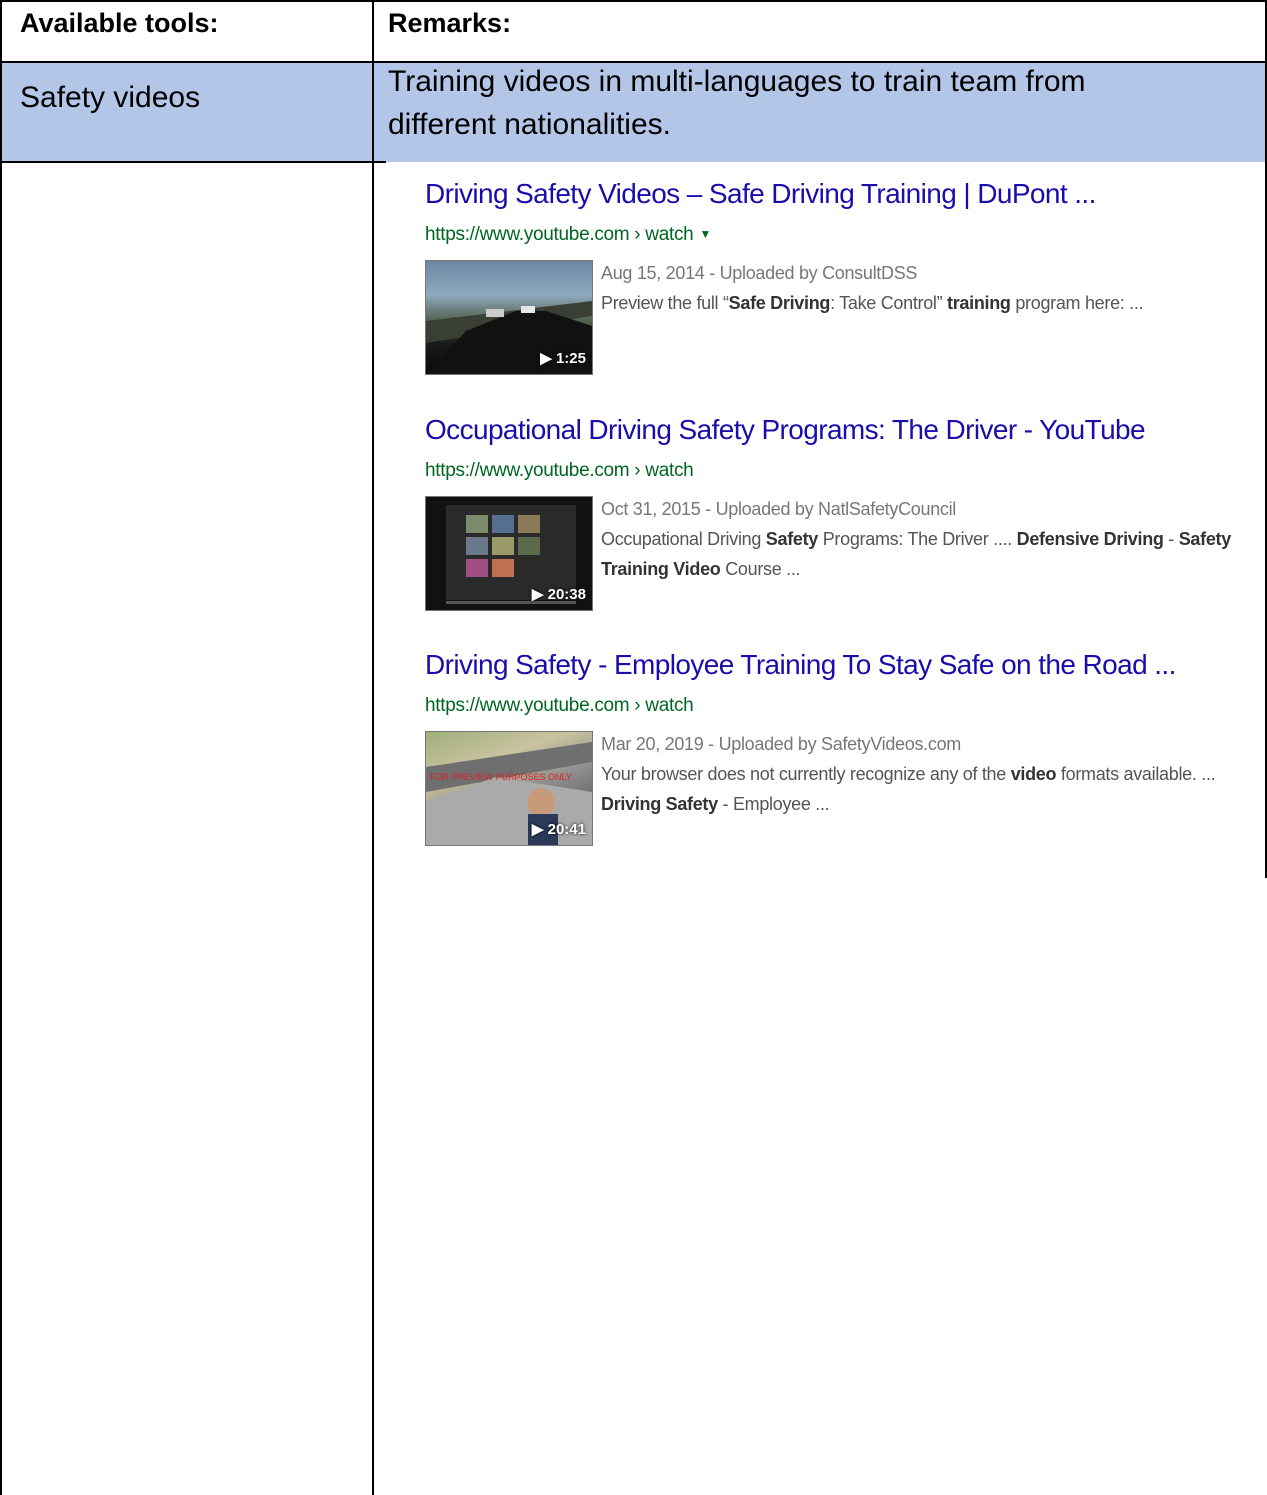  Describe the element at coordinates (665, 303) in the screenshot. I see `snippet-fragment: Preview the full “` at that location.